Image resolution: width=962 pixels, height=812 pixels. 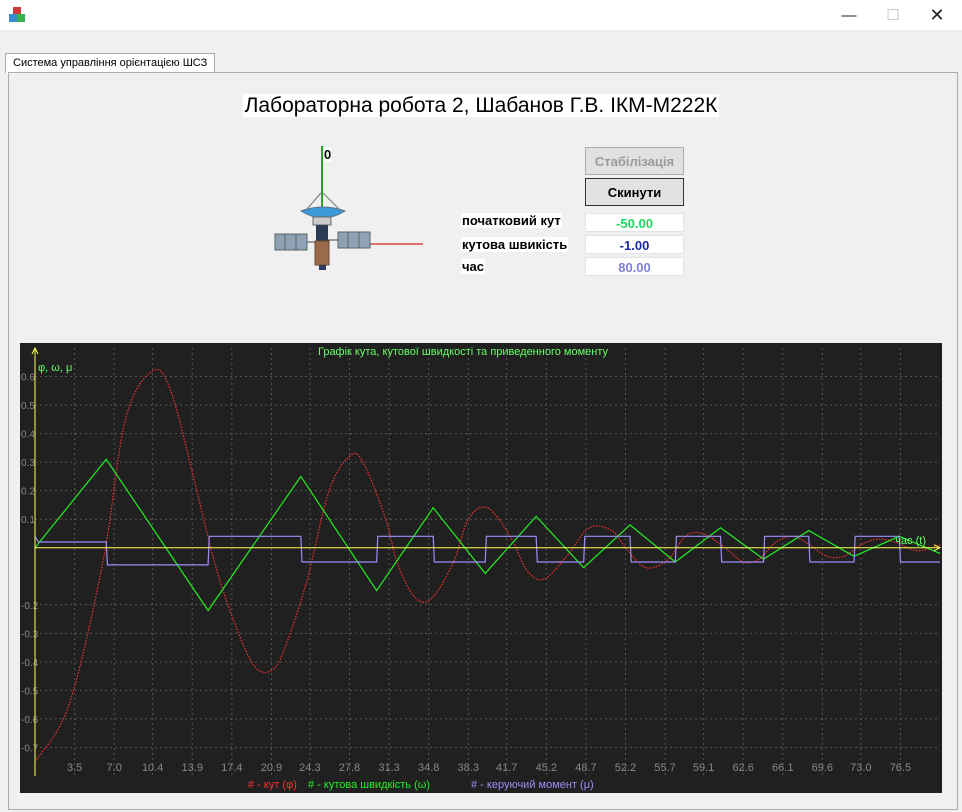 I want to click on window-titlebar: — ☐ ✕, so click(x=481, y=15).